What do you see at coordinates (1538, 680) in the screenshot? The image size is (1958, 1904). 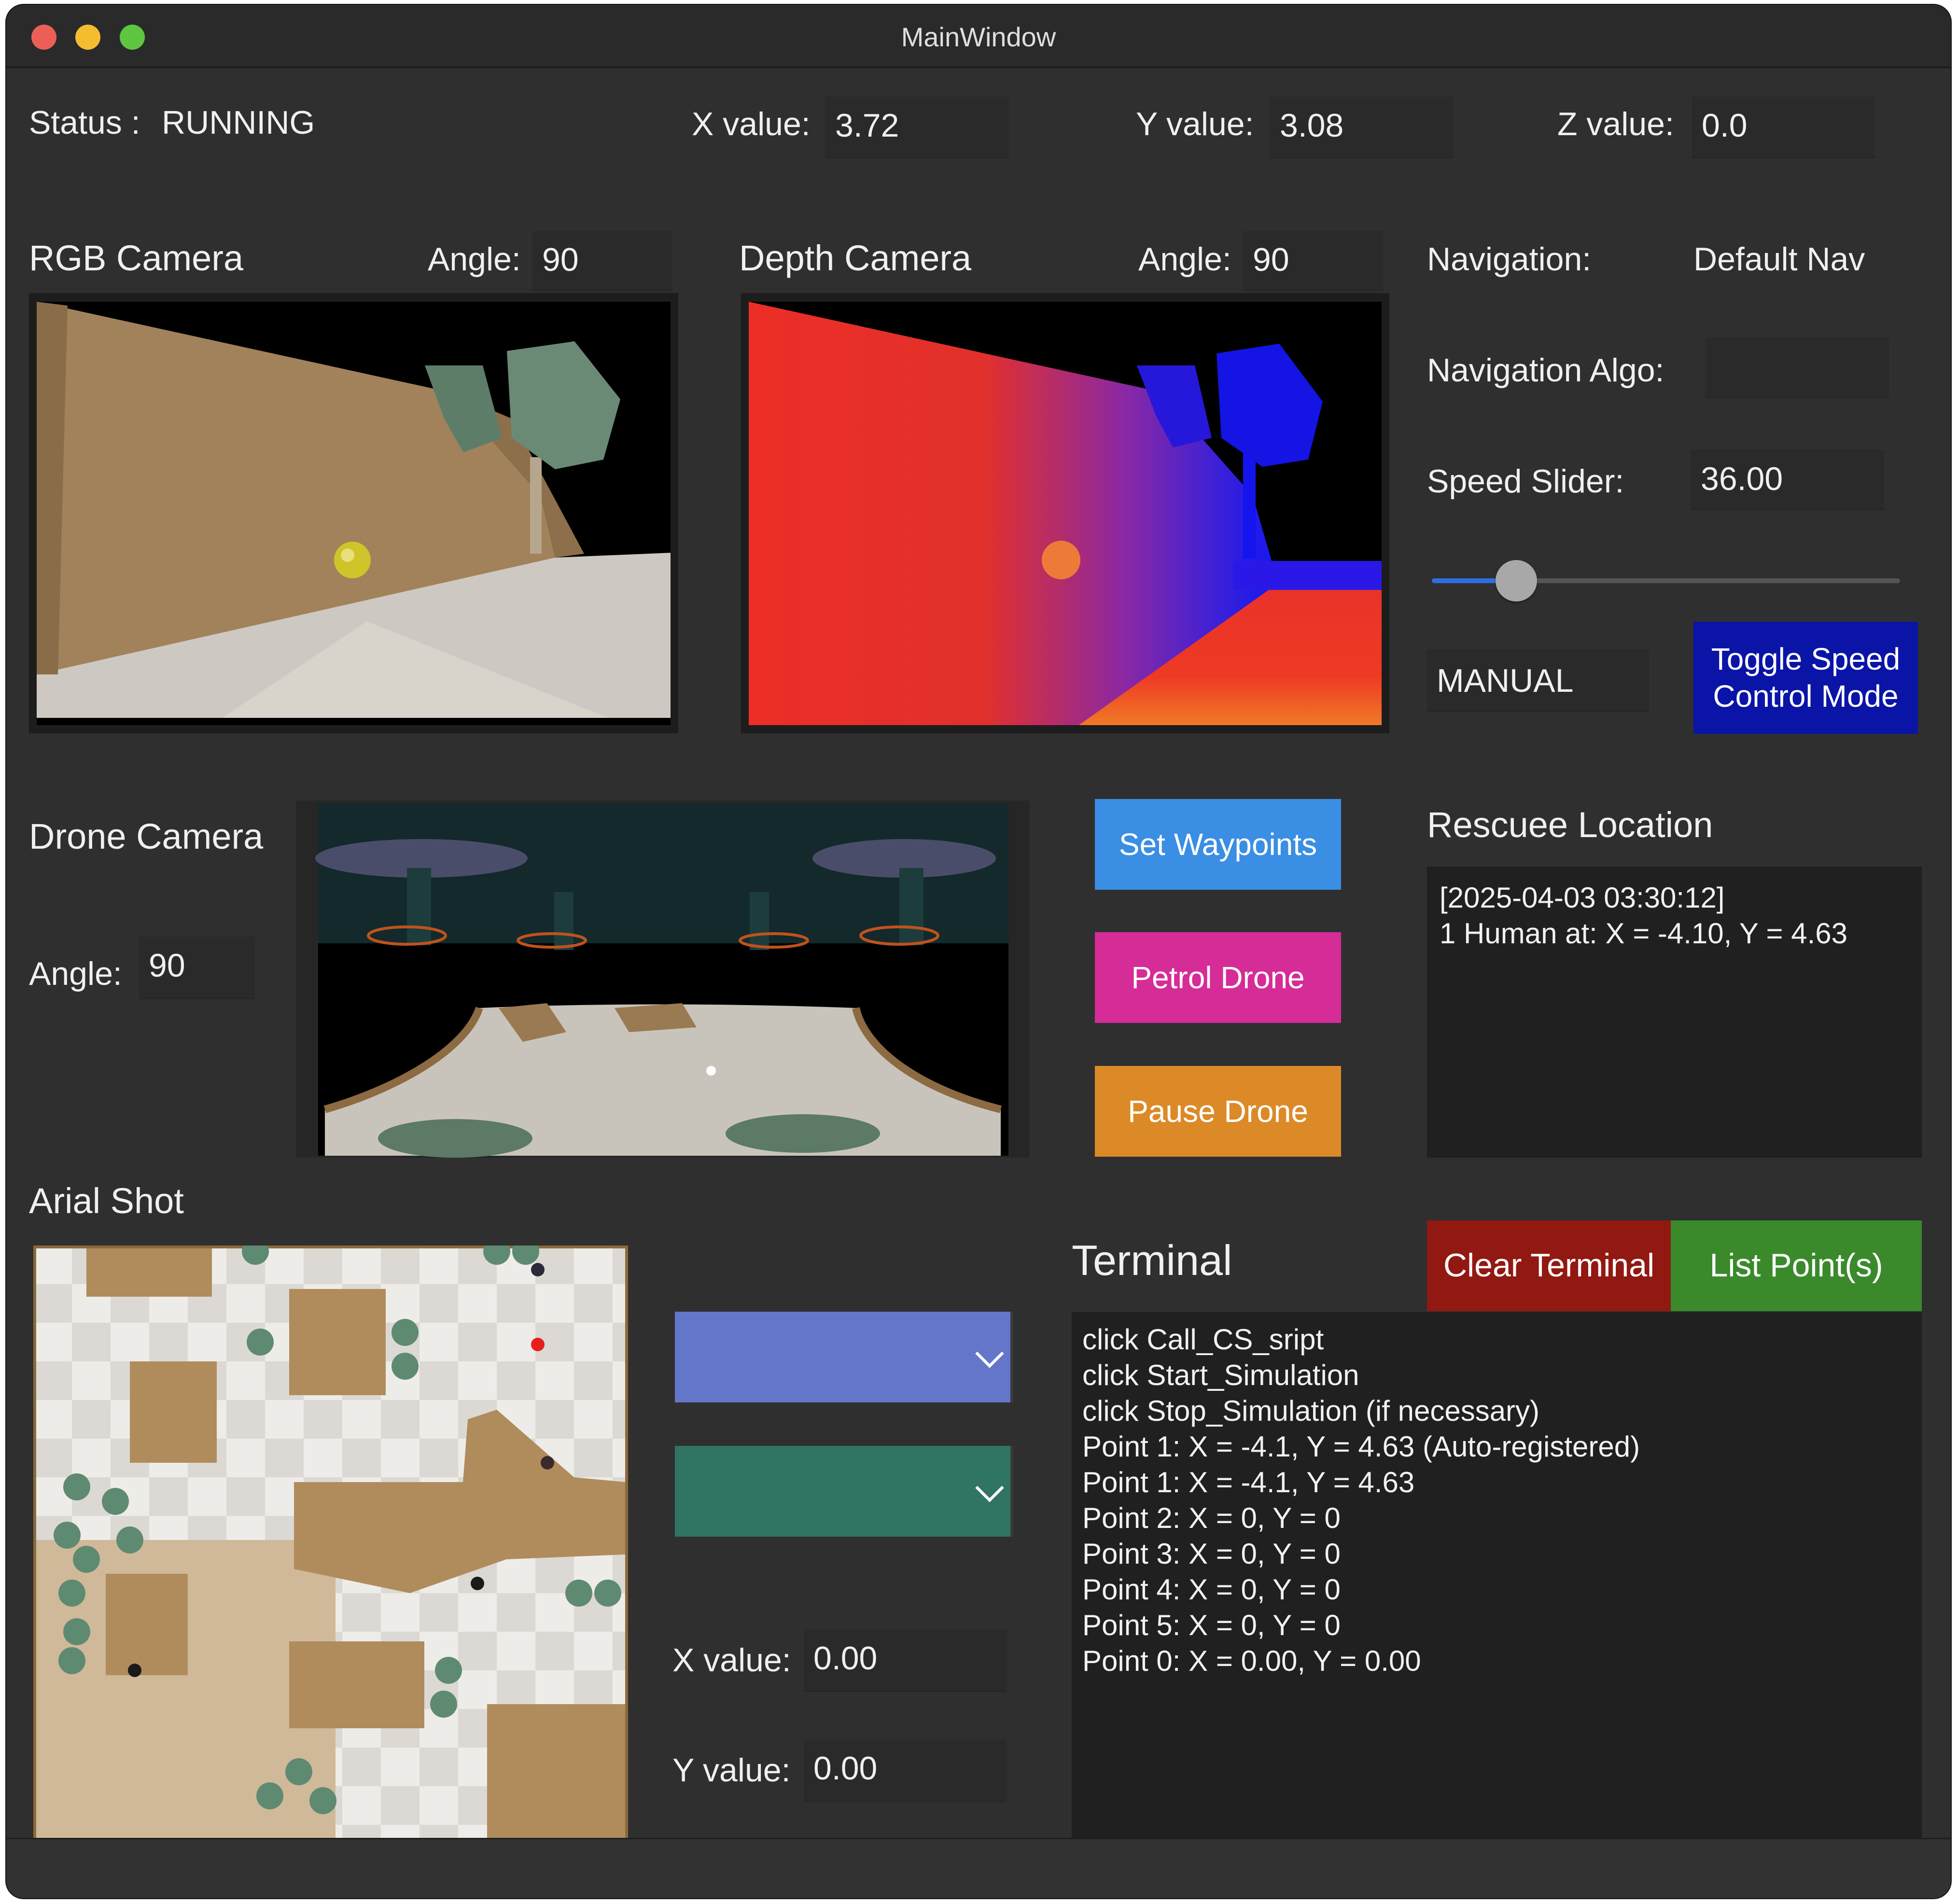 I see `speed-mode-field: MANUAL` at bounding box center [1538, 680].